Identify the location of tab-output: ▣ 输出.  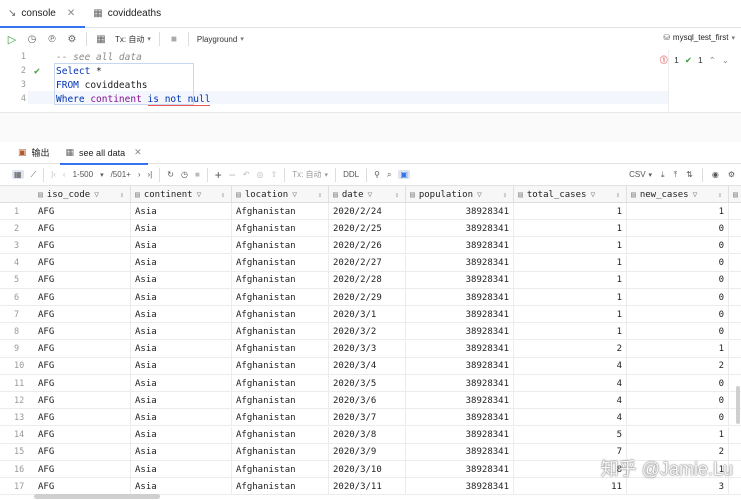
(34, 153).